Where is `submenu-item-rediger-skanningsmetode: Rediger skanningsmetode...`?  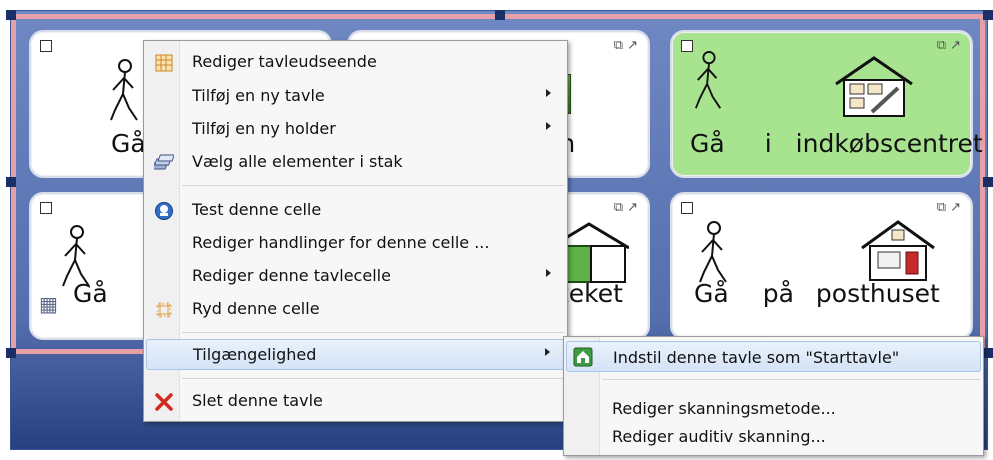 submenu-item-rediger-skanningsmetode: Rediger skanningsmetode... is located at coordinates (773, 408).